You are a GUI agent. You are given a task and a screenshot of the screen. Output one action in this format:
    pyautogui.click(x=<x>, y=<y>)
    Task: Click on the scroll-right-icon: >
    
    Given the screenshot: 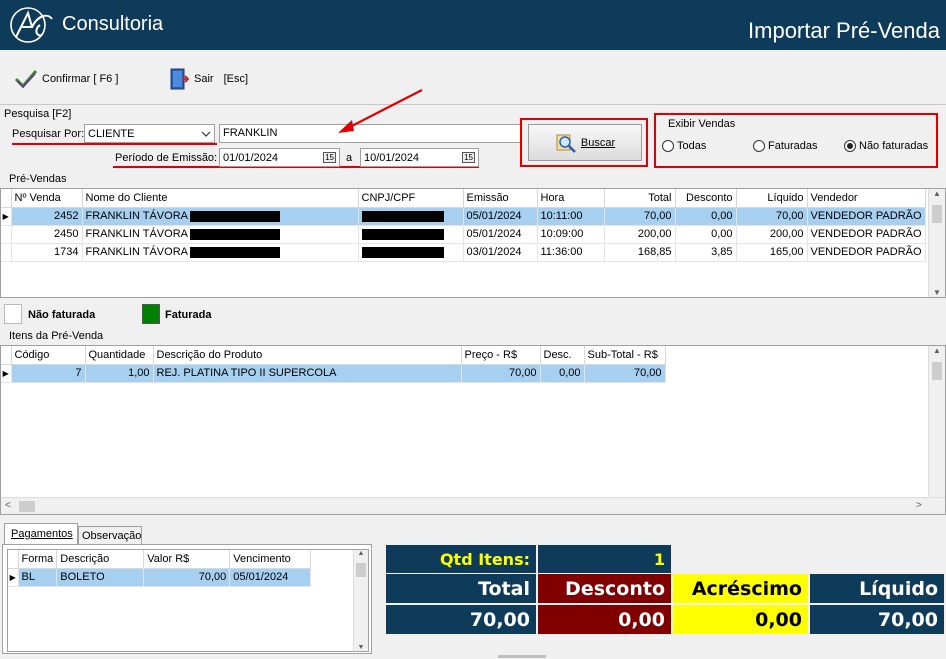 What is the action you would take?
    pyautogui.click(x=919, y=505)
    